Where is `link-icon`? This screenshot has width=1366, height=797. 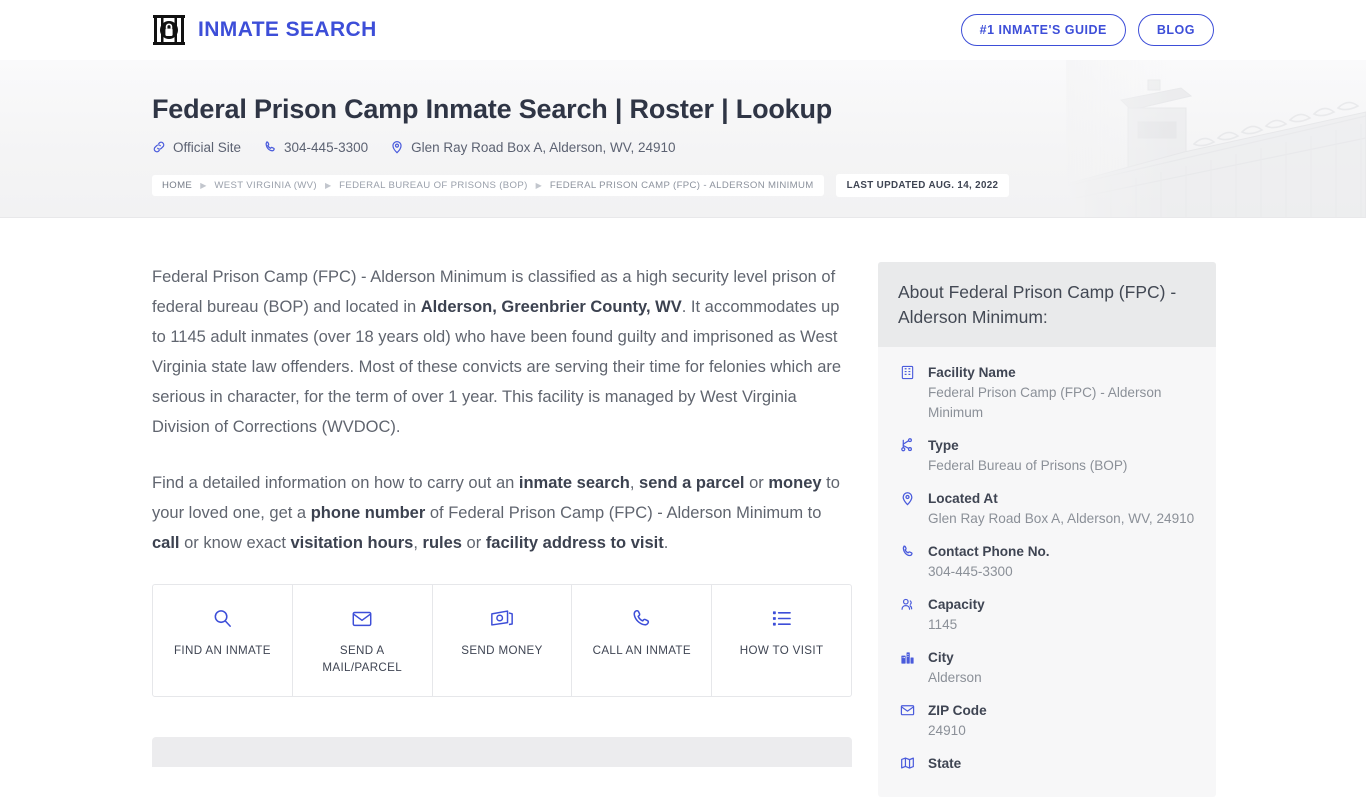 link-icon is located at coordinates (159, 147).